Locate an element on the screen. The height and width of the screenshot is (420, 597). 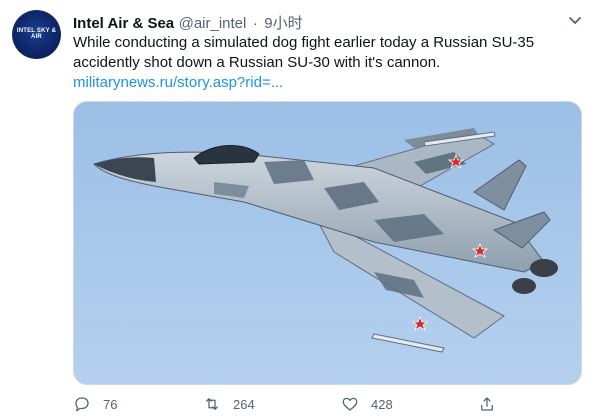
display-name: Intel Air & Sea is located at coordinates (123, 23).